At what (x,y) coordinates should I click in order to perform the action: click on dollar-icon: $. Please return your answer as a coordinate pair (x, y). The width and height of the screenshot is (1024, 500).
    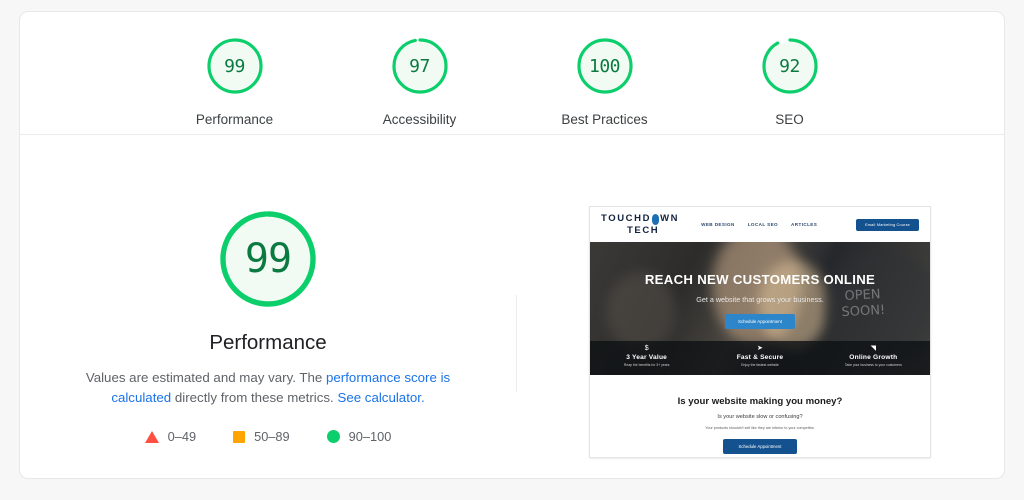
    Looking at the image, I should click on (646, 348).